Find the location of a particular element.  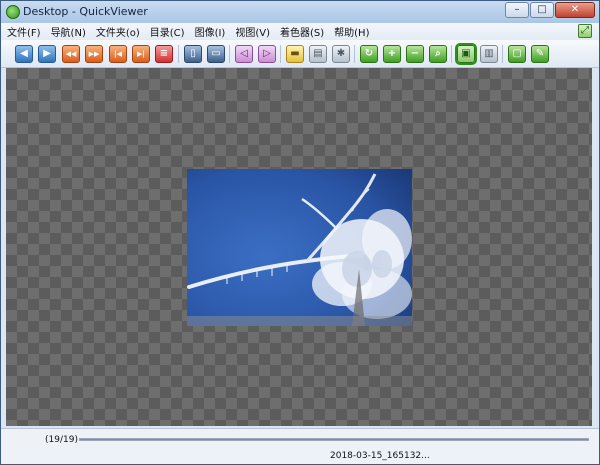

fast-forward-icon: ▶▶ is located at coordinates (94, 54).